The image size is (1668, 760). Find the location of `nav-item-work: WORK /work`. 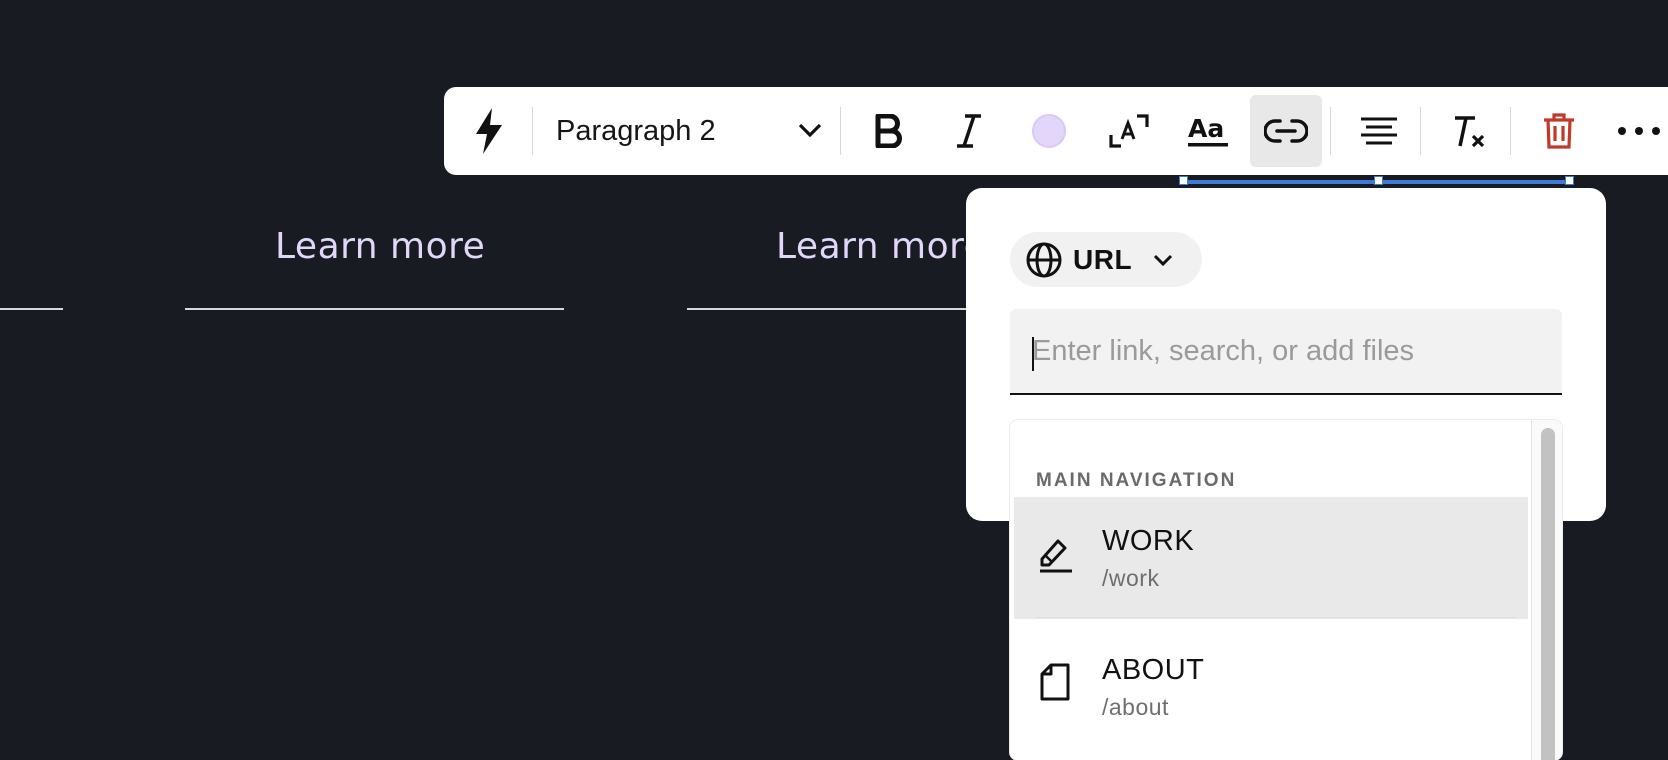

nav-item-work: WORK /work is located at coordinates (1271, 558).